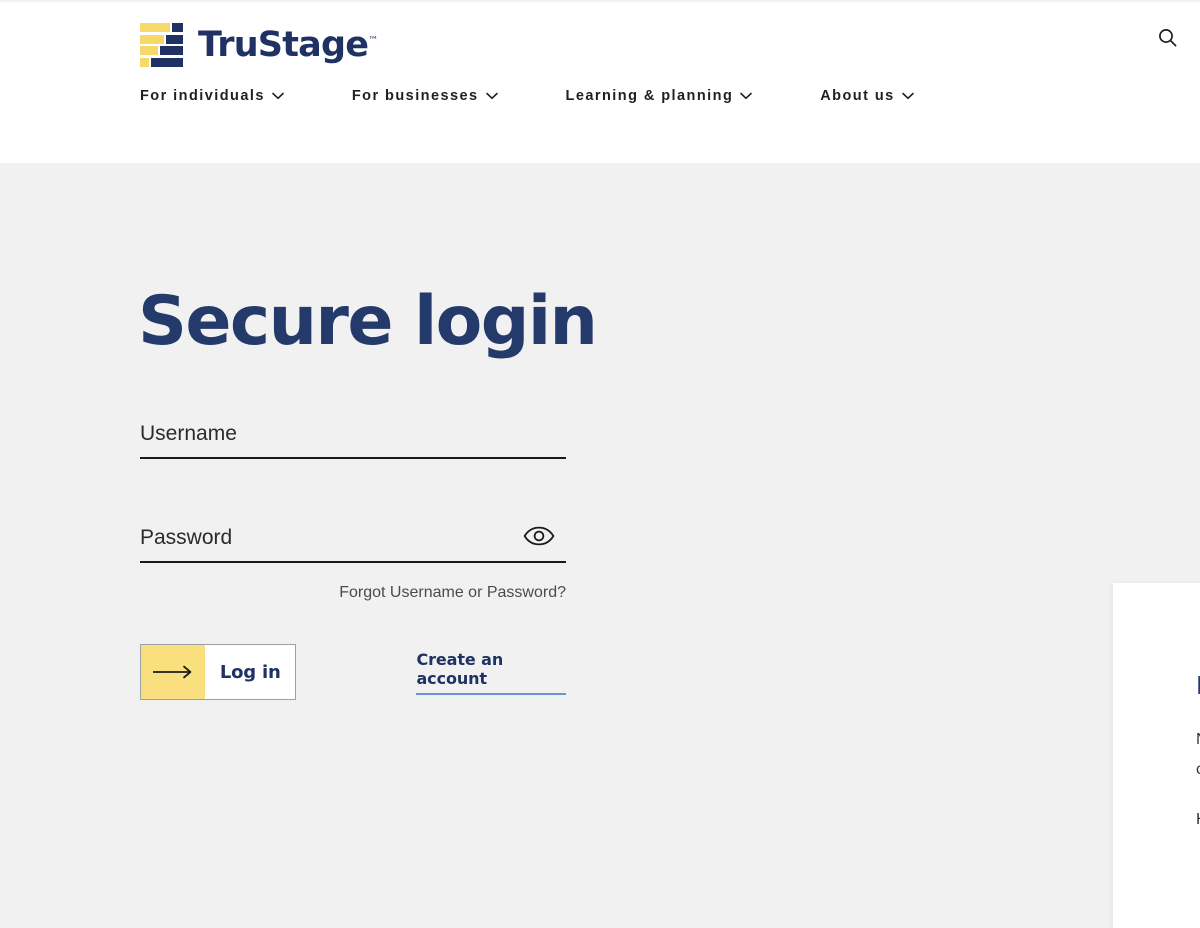  I want to click on password-field-wrapper, so click(353, 539).